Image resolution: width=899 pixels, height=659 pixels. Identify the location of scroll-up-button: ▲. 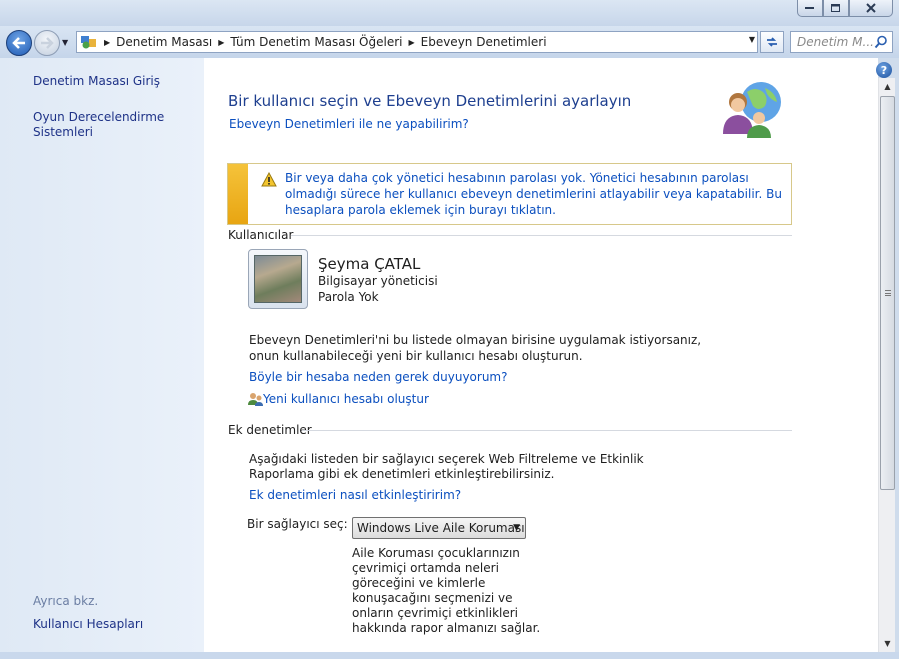
(887, 86).